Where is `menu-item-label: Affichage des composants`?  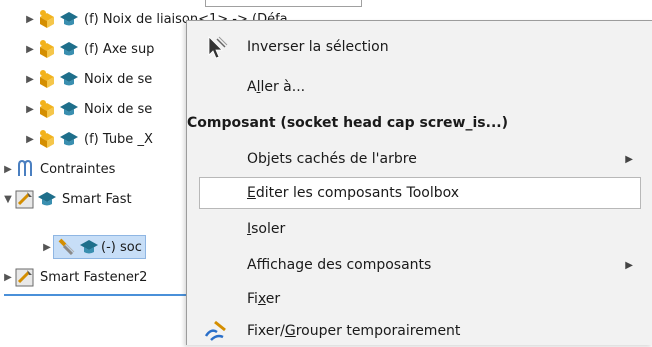 menu-item-label: Affichage des composants is located at coordinates (339, 265).